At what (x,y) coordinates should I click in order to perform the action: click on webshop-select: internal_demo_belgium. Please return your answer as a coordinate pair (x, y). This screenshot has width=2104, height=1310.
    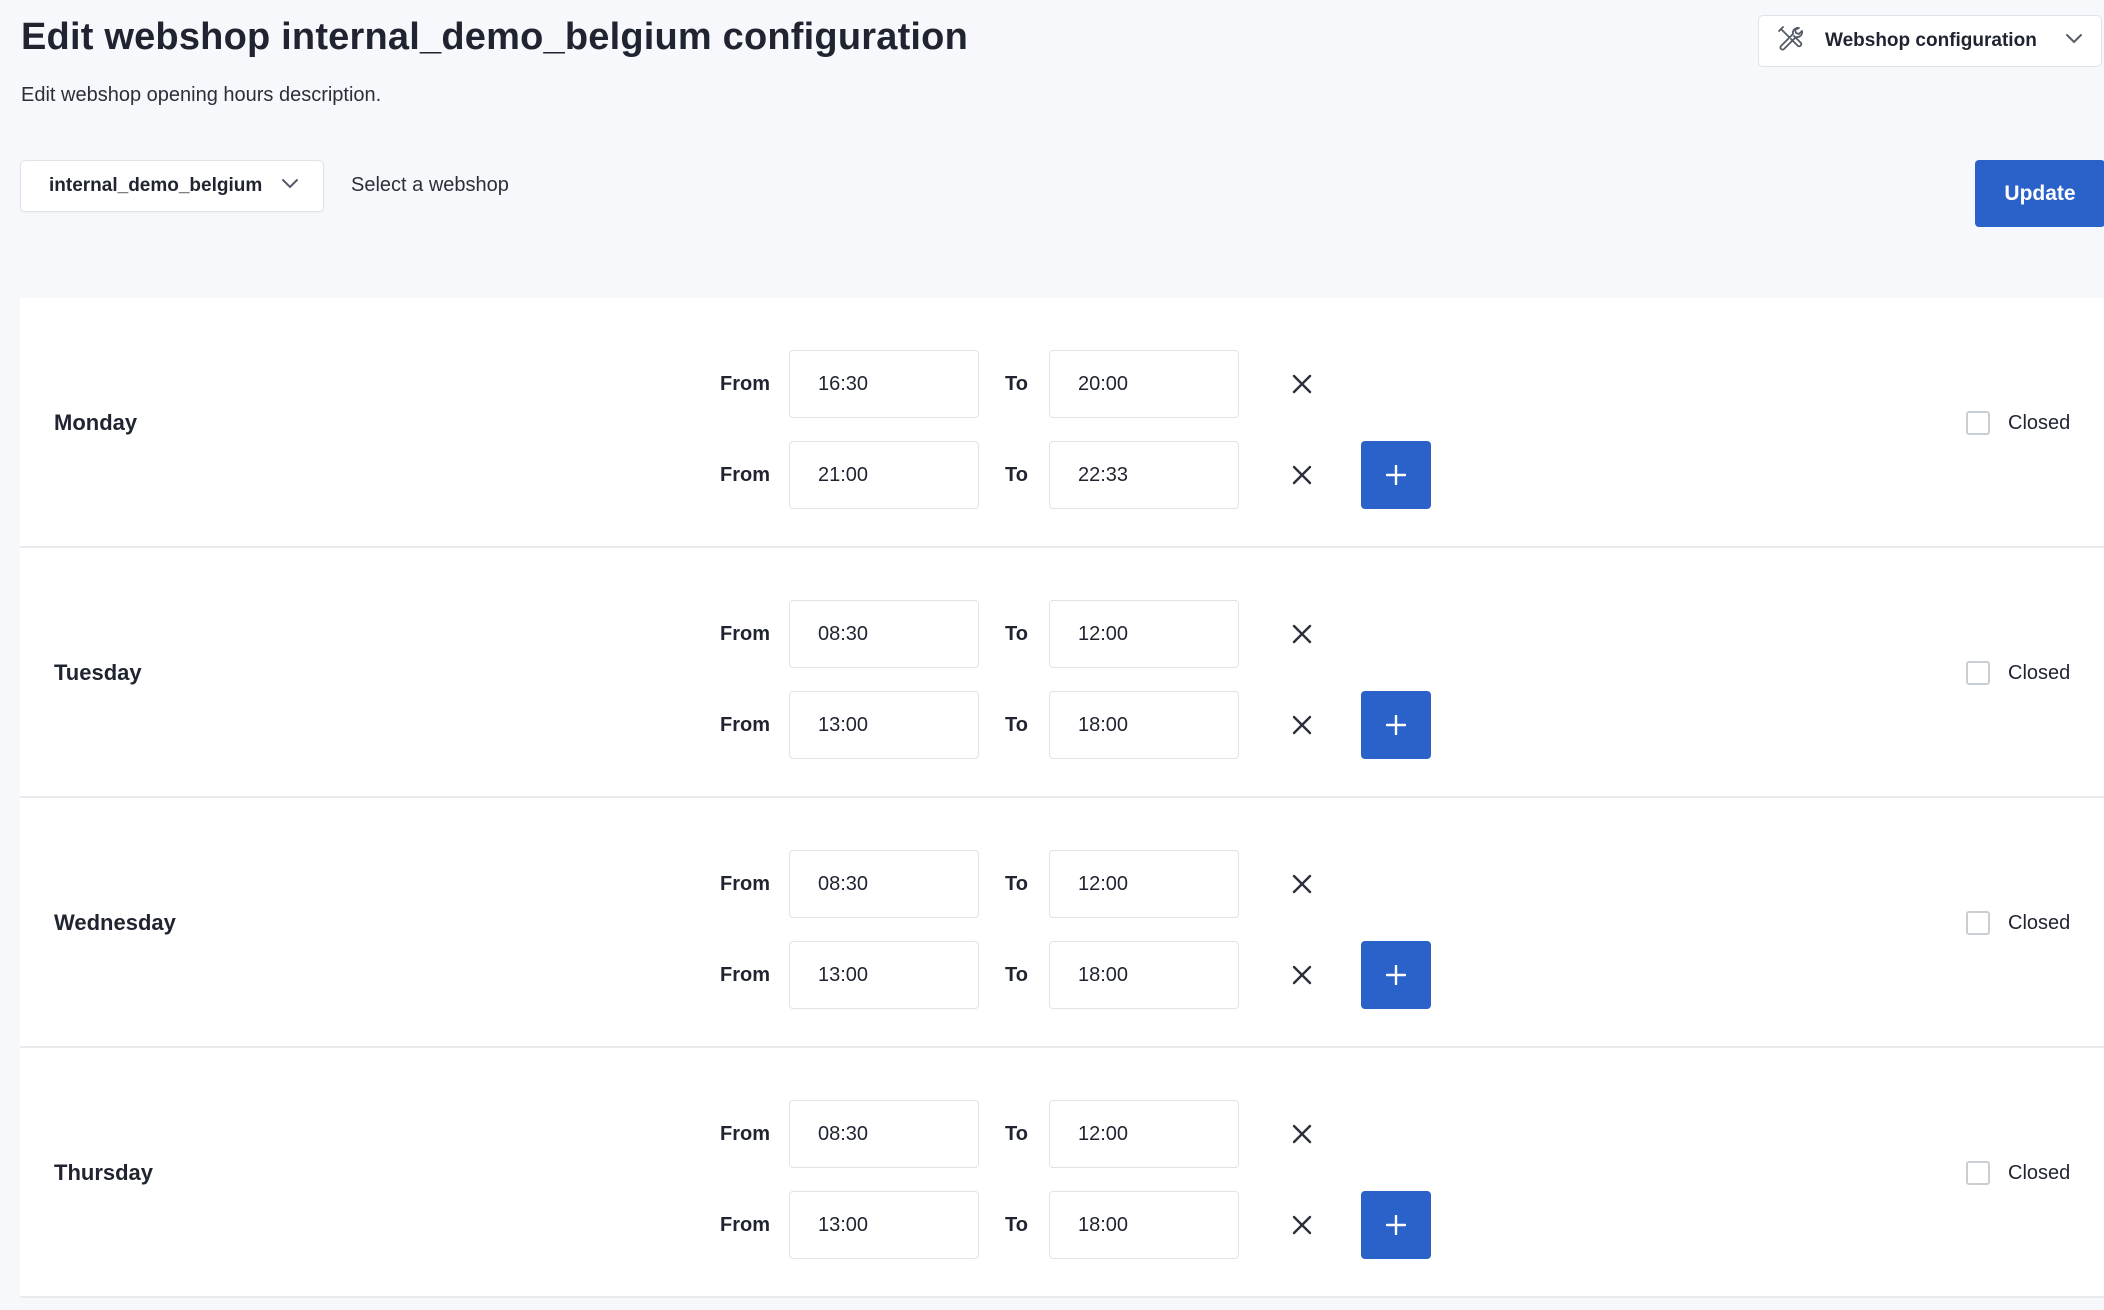
    Looking at the image, I should click on (172, 186).